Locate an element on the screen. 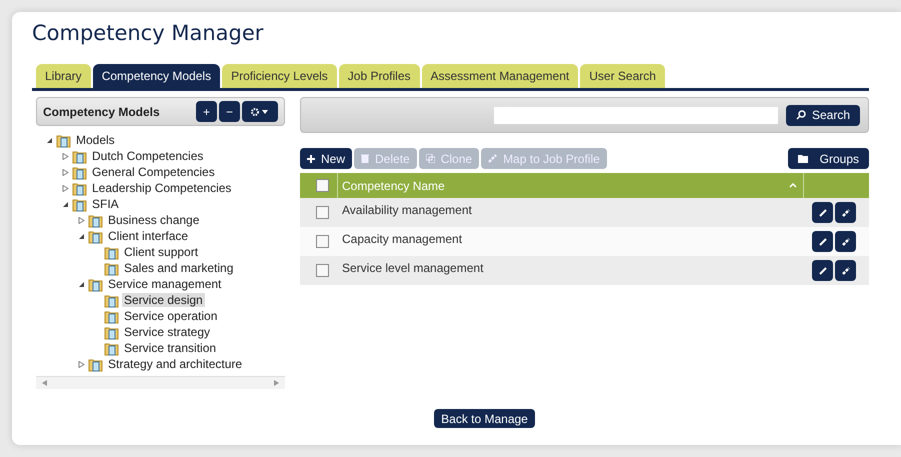 This screenshot has height=457, width=901. tree-item: Service transition is located at coordinates (170, 348).